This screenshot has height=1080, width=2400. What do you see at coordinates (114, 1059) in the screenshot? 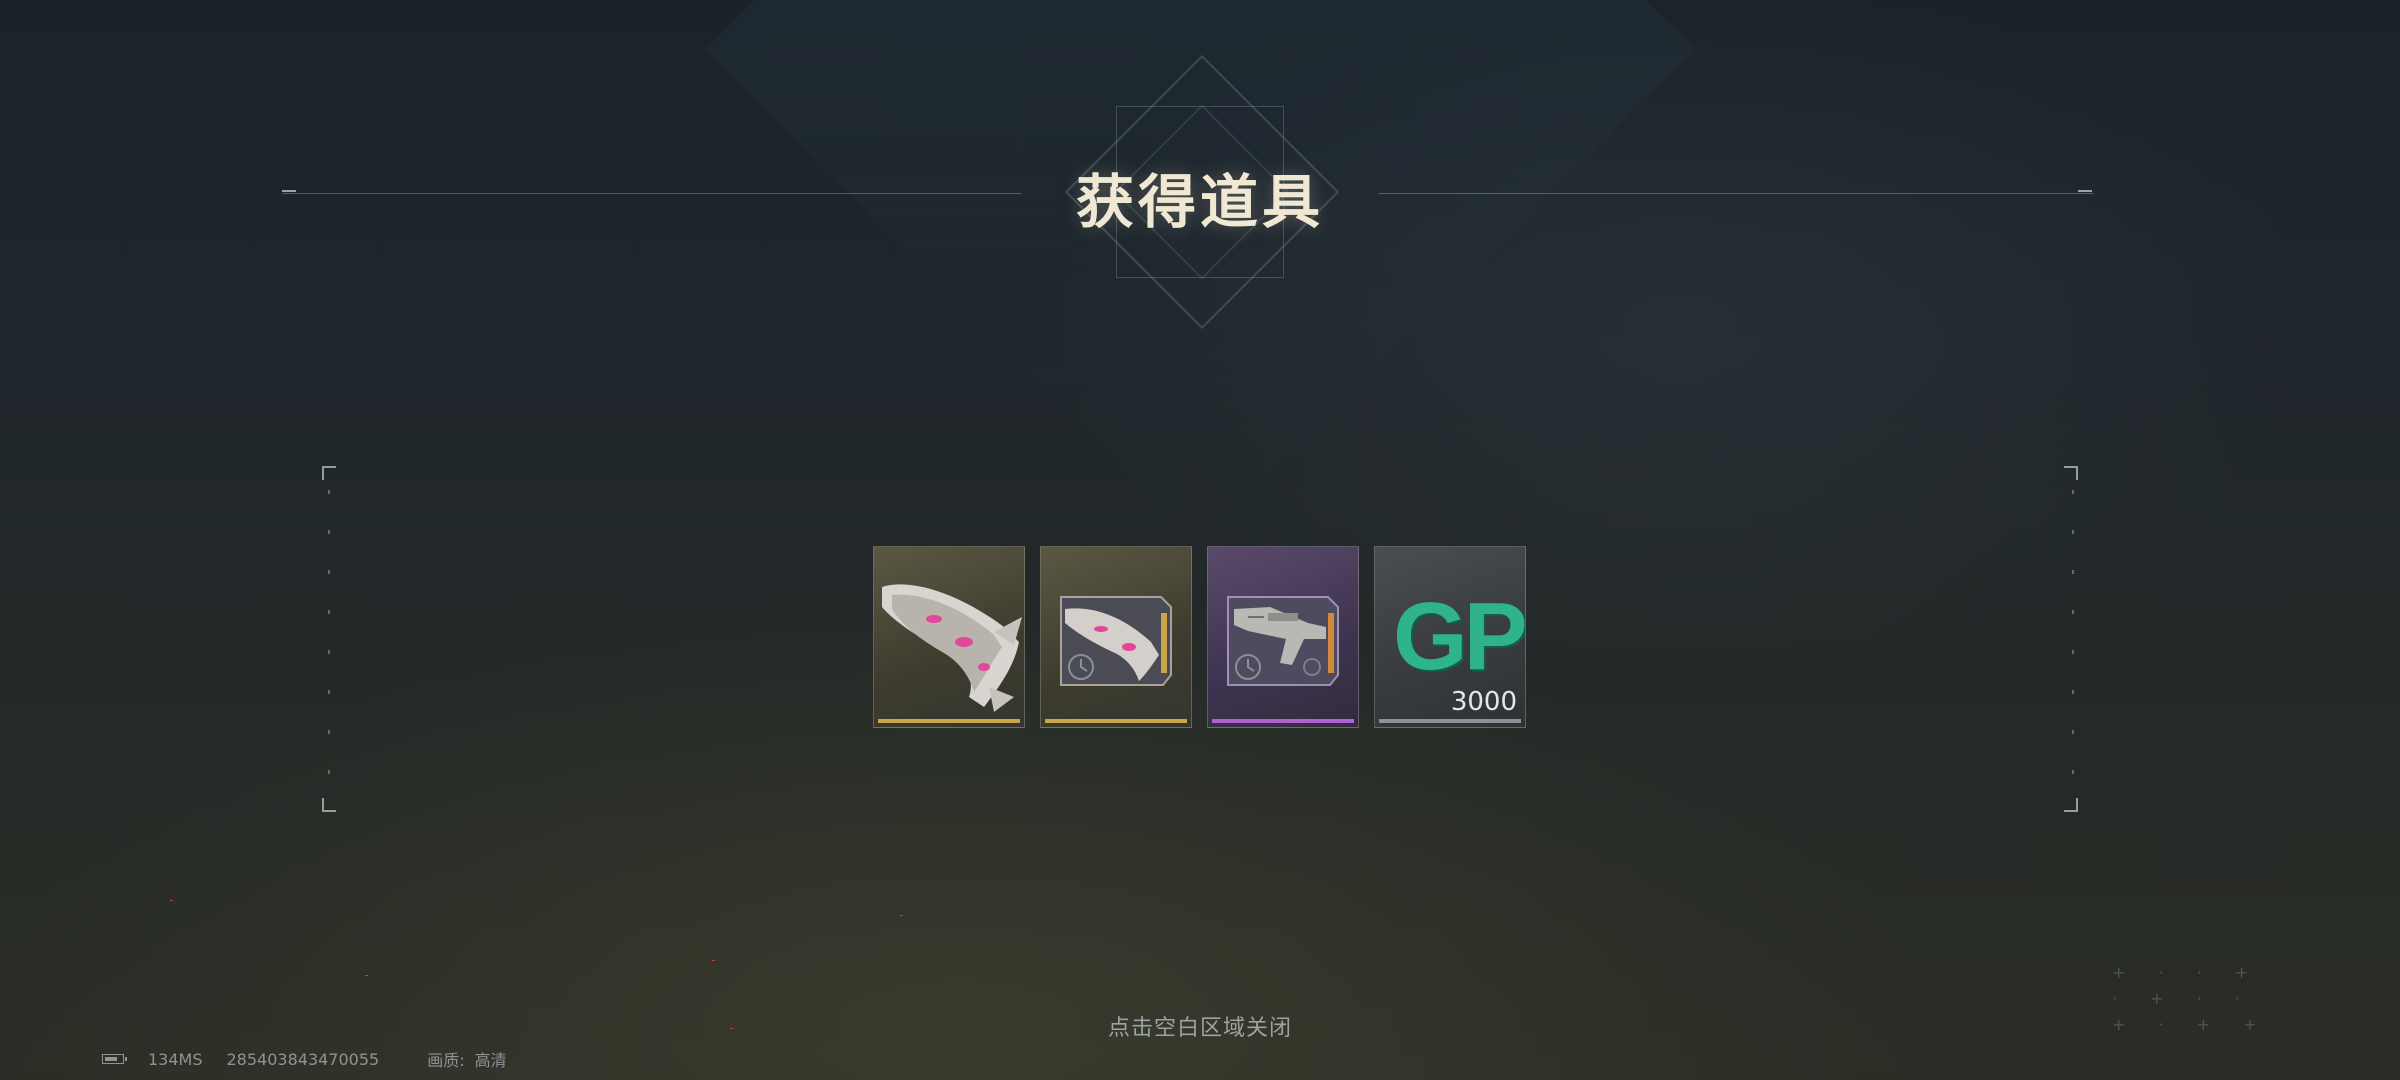
I see `battery-icon` at bounding box center [114, 1059].